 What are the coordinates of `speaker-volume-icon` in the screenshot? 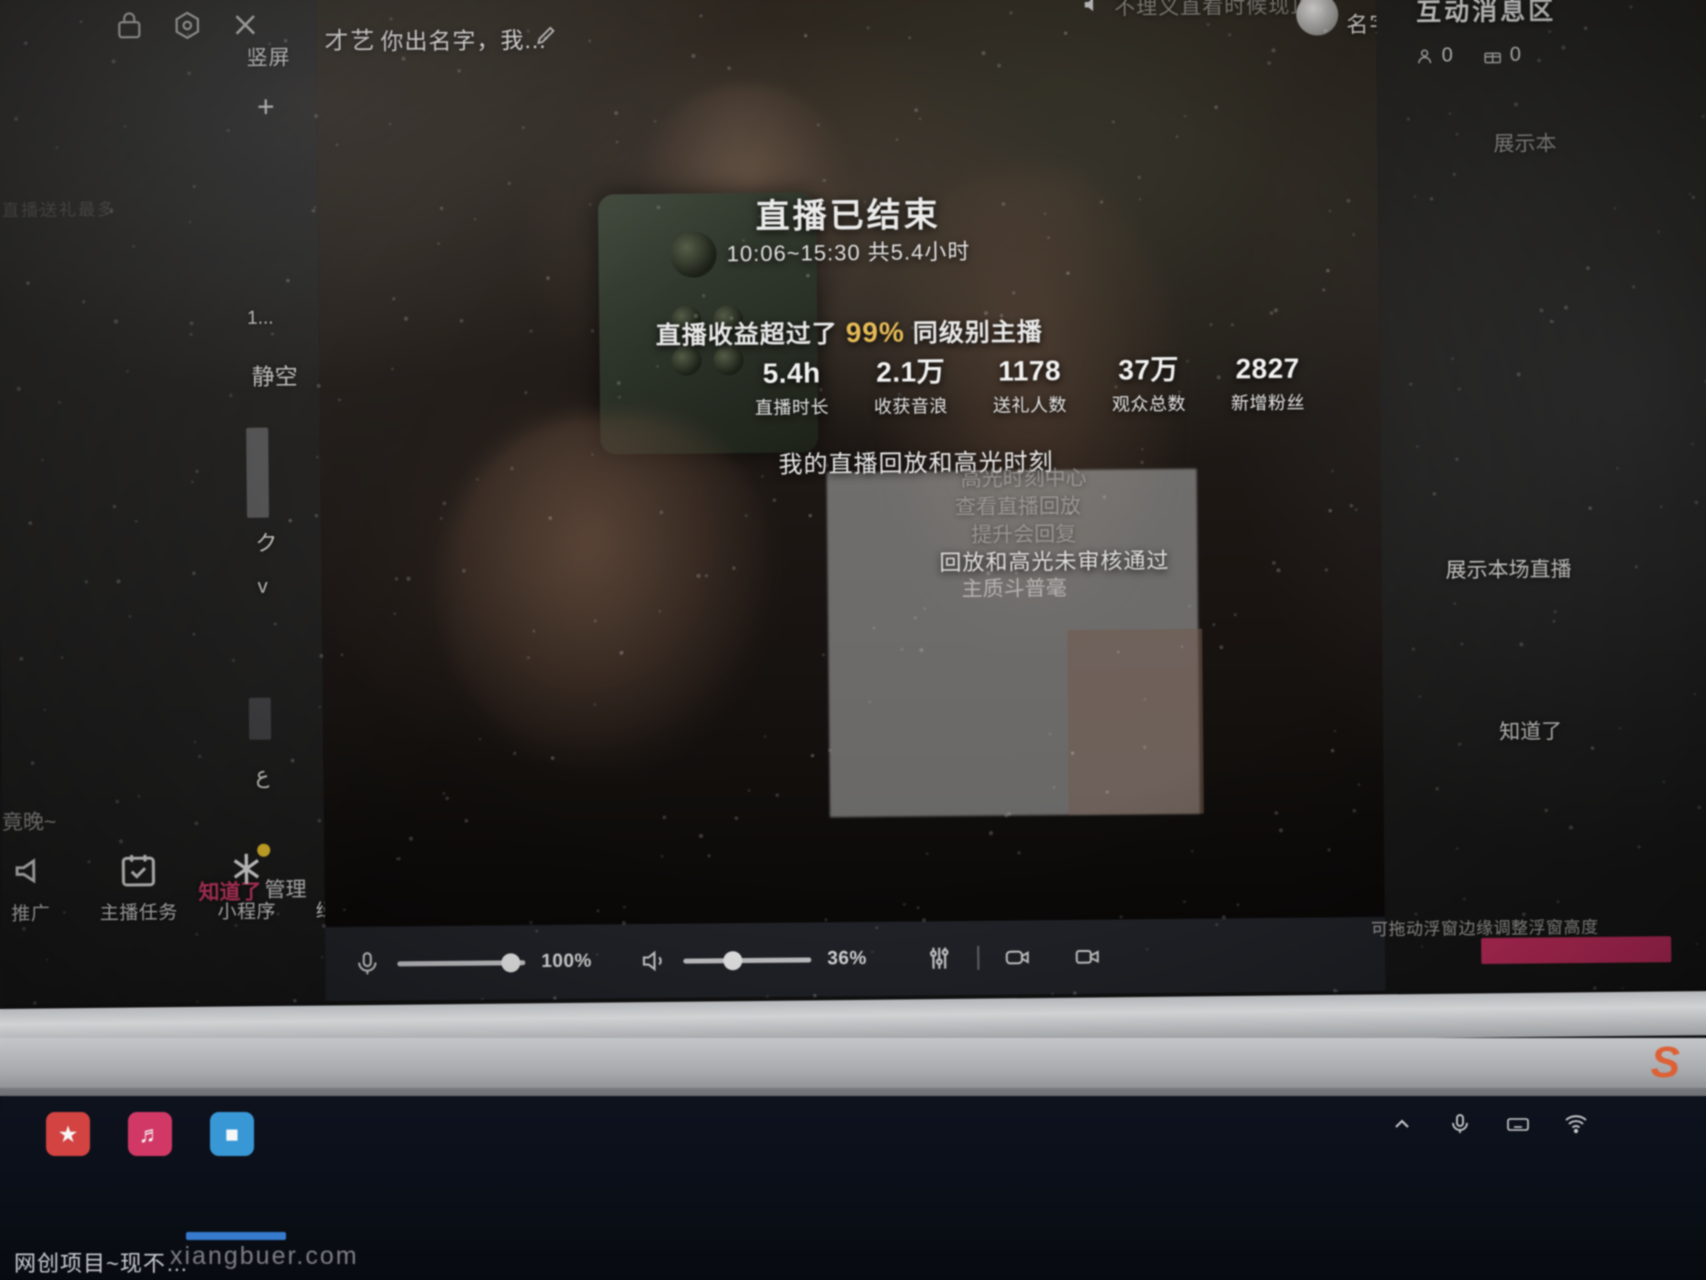 It's located at (653, 961).